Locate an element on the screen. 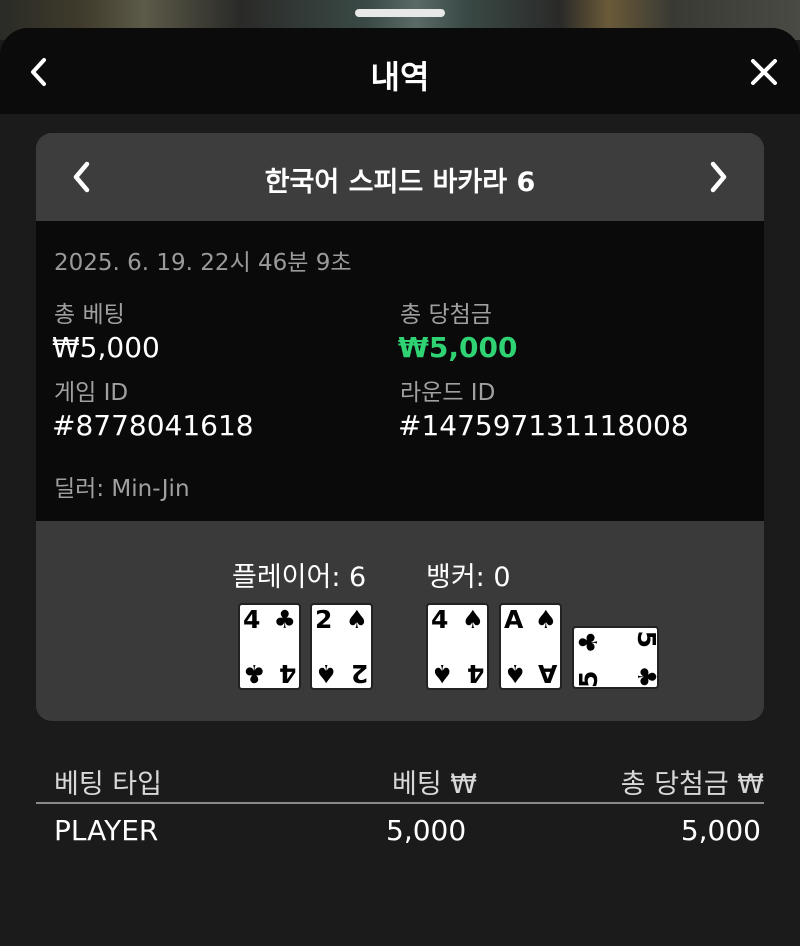 This screenshot has height=946, width=800. player-card: 4 ♣ ♣ 4 is located at coordinates (269, 646).